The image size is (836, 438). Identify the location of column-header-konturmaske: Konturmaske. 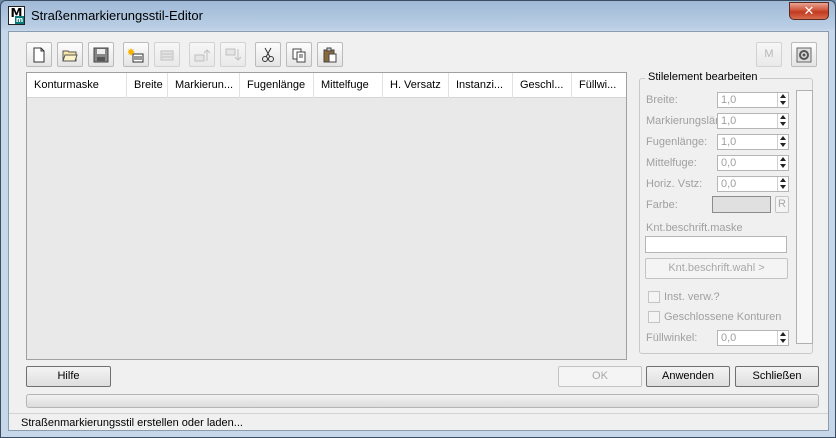
(77, 85).